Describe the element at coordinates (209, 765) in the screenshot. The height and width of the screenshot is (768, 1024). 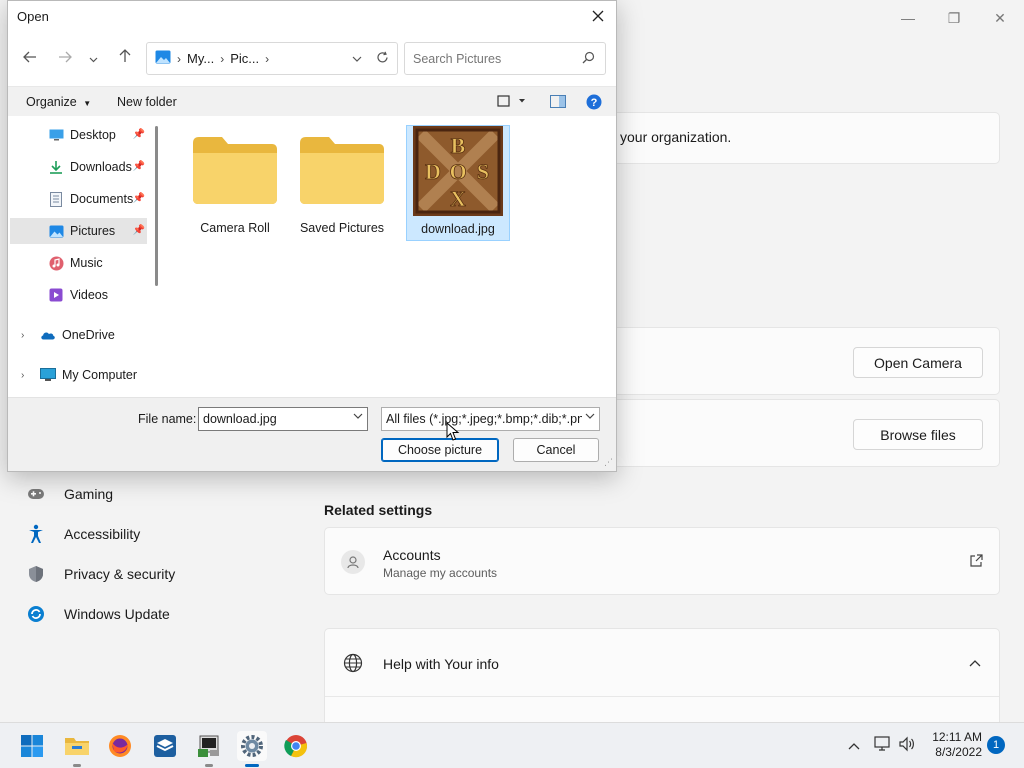
I see `running-indicator` at that location.